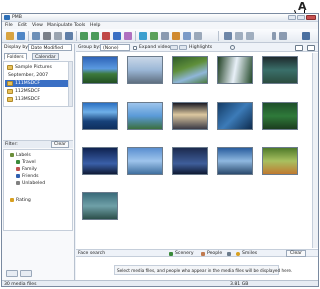 The width and height of the screenshot is (320, 289). I want to click on travel-tag-icon, so click(18, 162).